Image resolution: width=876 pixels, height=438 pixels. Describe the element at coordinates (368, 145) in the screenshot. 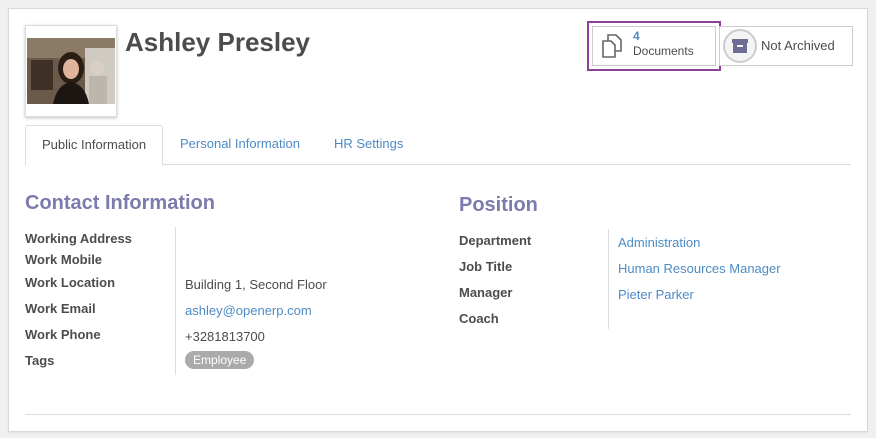

I see `tab-hr-settings: HR Settings` at that location.